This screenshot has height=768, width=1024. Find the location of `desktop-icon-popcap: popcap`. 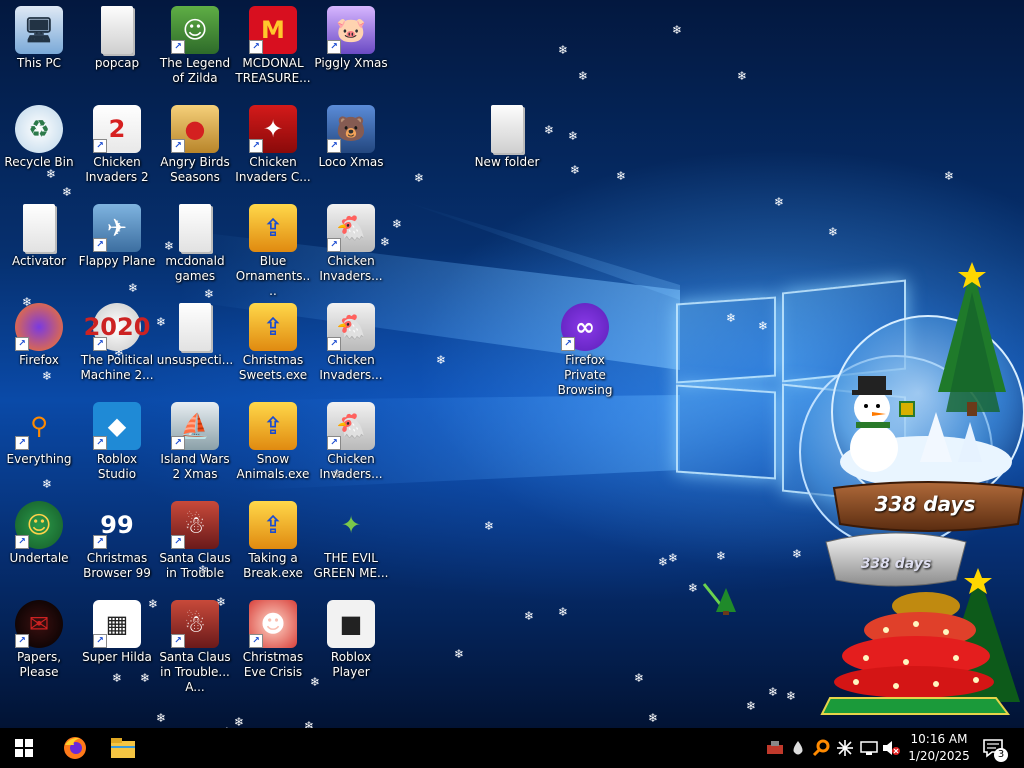

desktop-icon-popcap: popcap is located at coordinates (117, 35).